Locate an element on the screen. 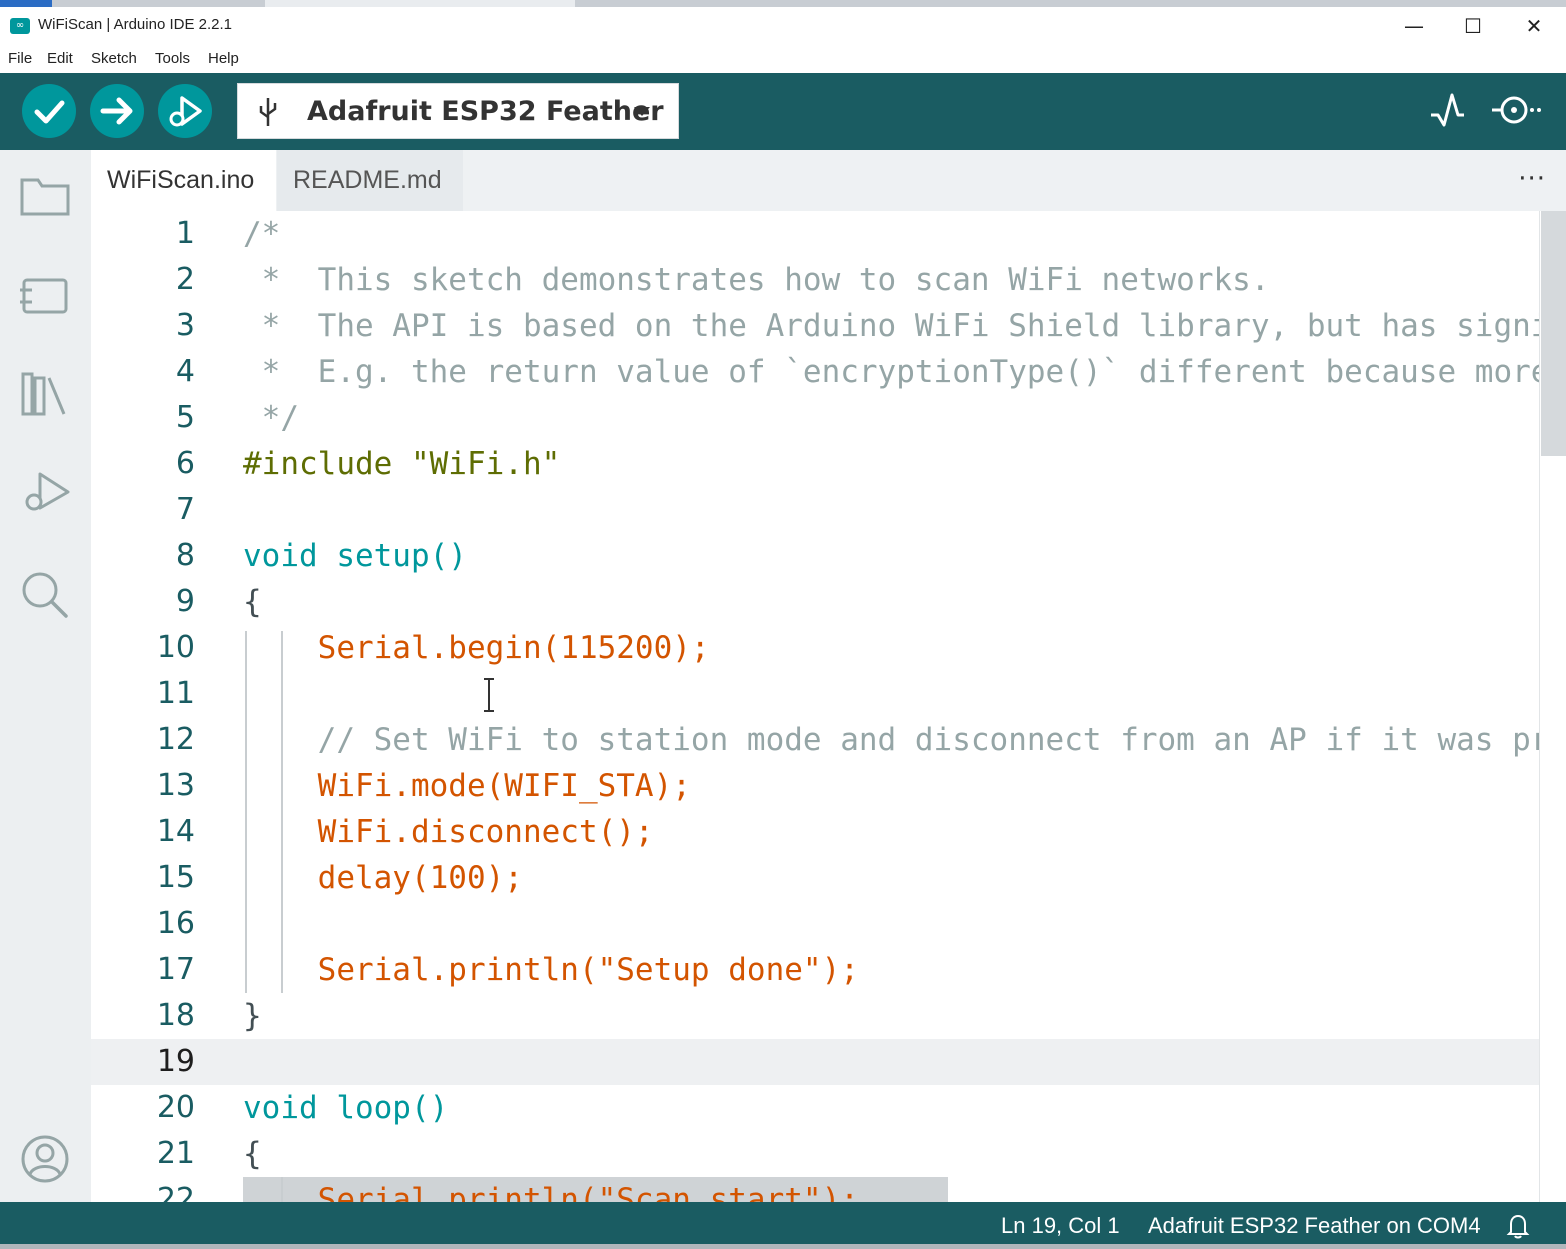 The height and width of the screenshot is (1249, 1566). code-line: 21 { is located at coordinates (815, 1154).